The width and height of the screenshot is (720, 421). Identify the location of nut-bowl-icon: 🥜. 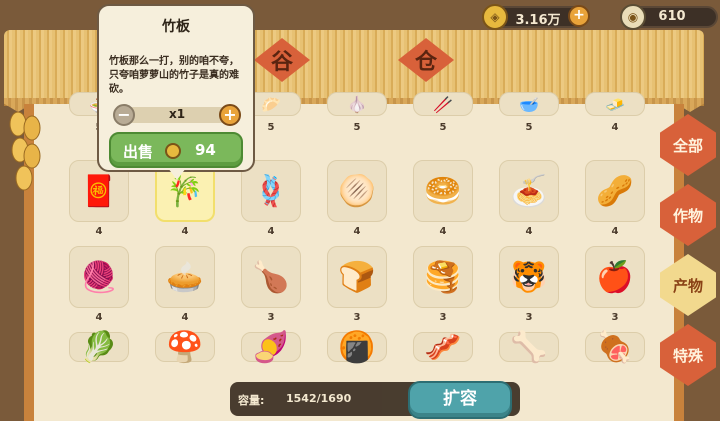
(615, 191).